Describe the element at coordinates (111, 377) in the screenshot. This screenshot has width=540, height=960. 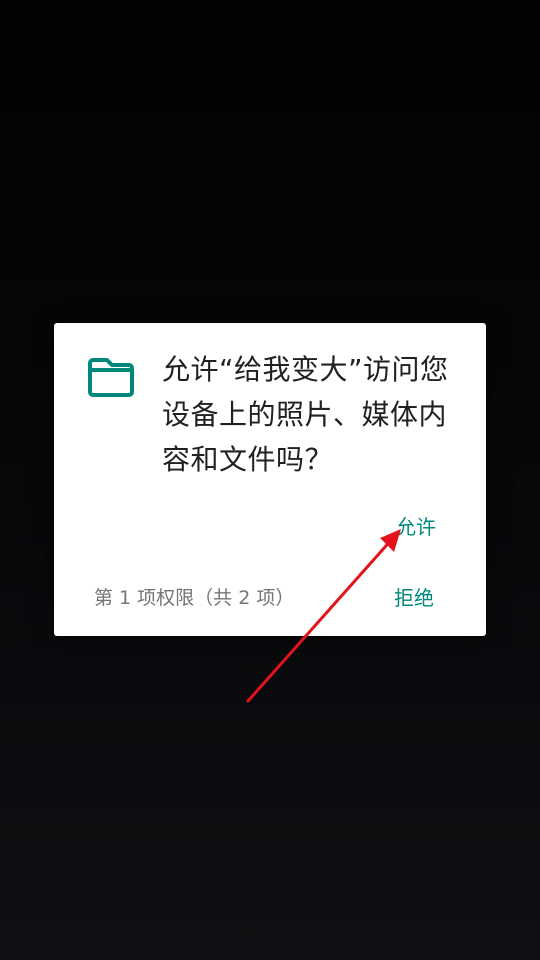
I see `folder-icon` at that location.